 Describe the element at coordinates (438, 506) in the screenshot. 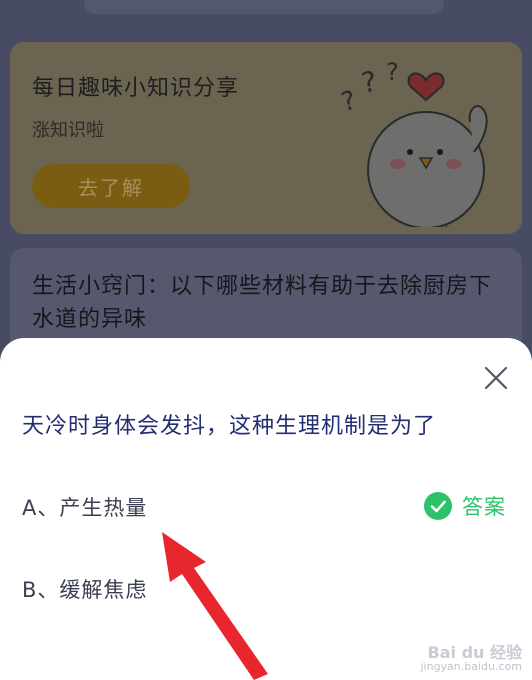

I see `check-circle-icon` at that location.